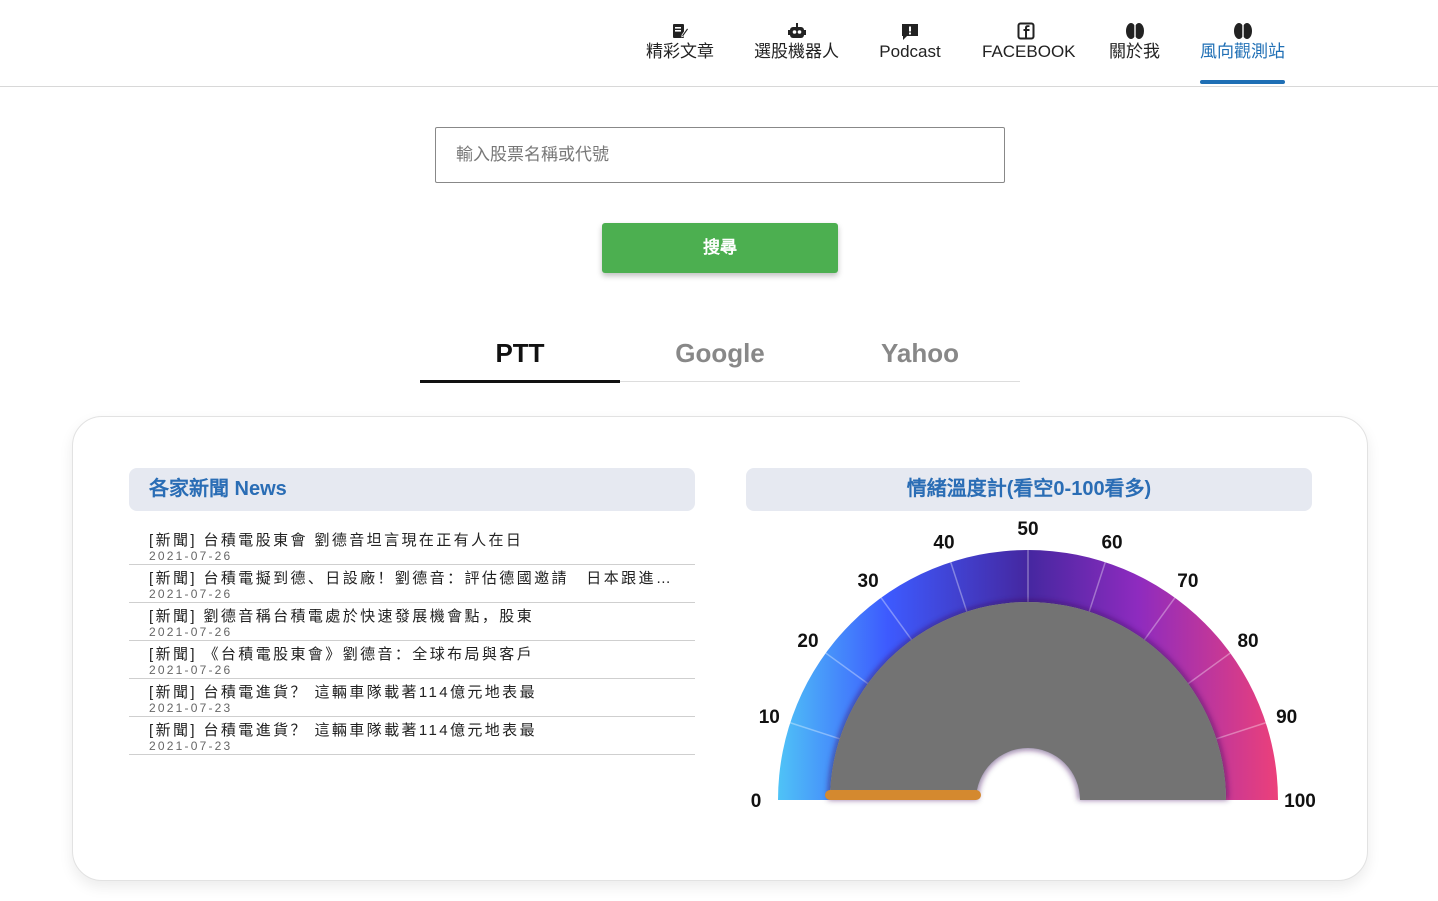 The image size is (1438, 901). Describe the element at coordinates (720, 248) in the screenshot. I see `search-button: 搜尋` at that location.